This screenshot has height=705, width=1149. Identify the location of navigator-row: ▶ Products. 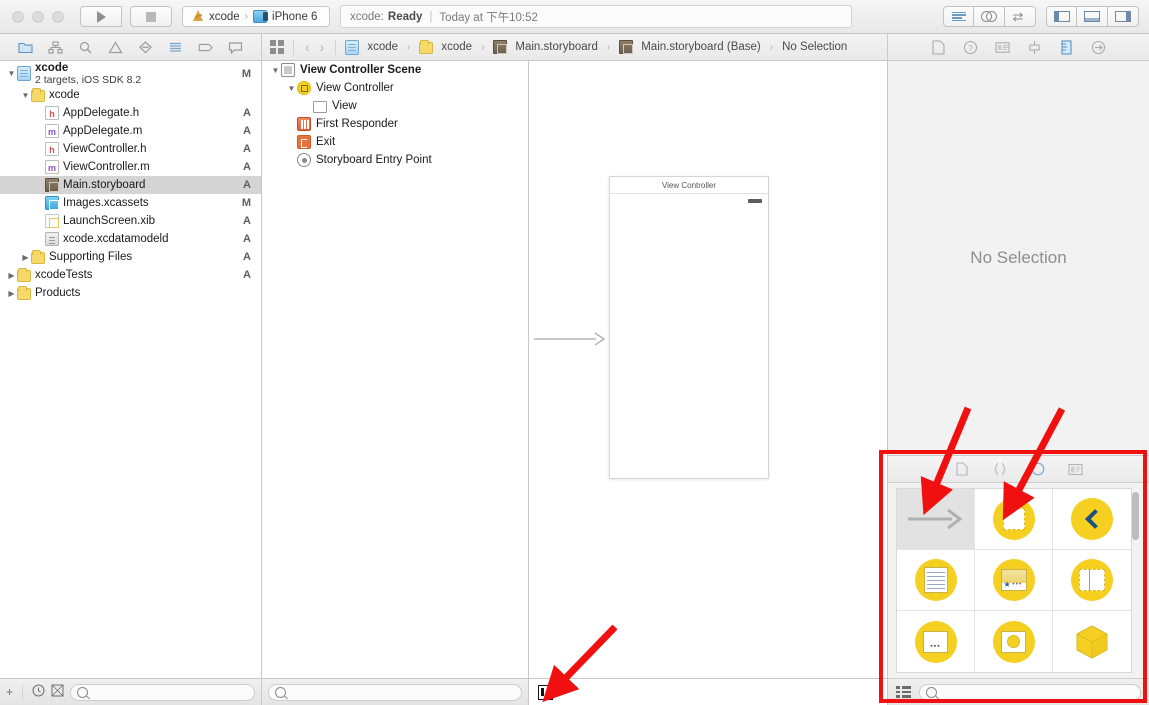
(130, 293).